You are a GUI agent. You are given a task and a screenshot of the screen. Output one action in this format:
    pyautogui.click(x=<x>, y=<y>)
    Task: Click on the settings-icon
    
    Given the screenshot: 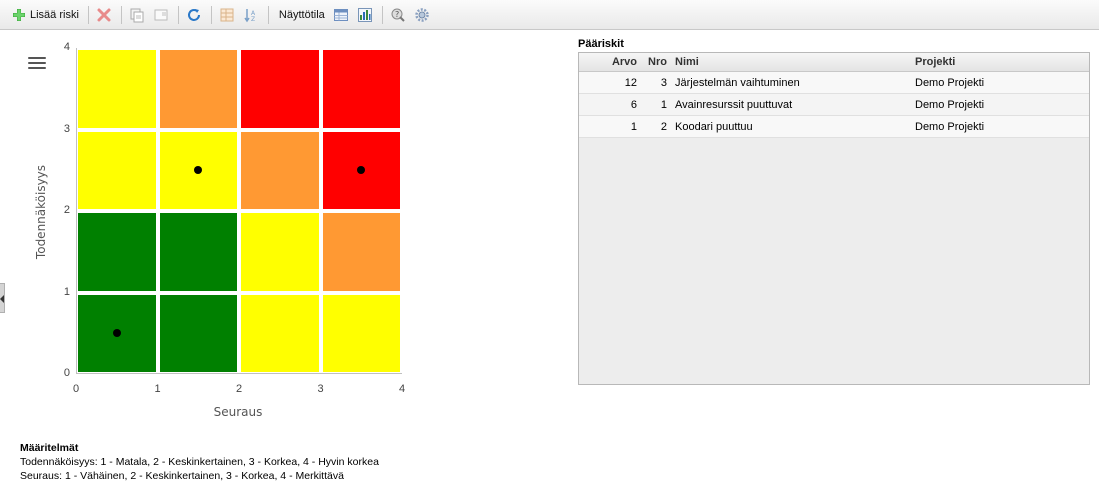 What is the action you would take?
    pyautogui.click(x=422, y=15)
    